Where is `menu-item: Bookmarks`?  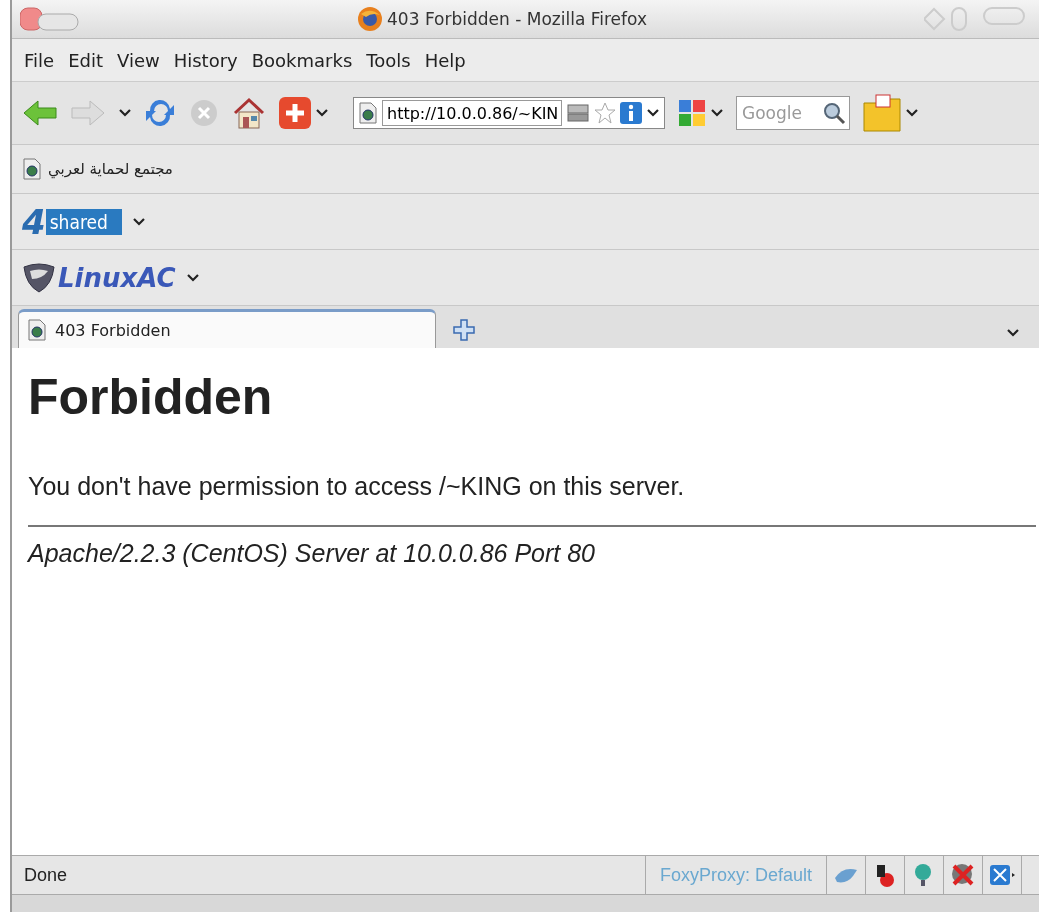 menu-item: Bookmarks is located at coordinates (302, 60).